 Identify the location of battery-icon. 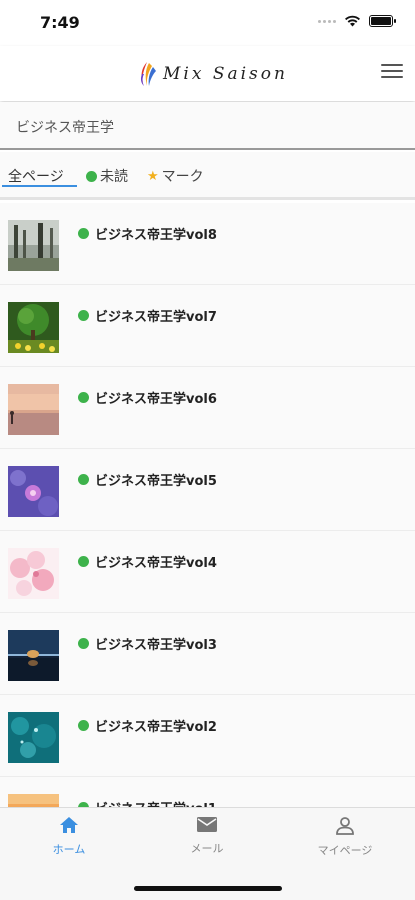
(382, 21).